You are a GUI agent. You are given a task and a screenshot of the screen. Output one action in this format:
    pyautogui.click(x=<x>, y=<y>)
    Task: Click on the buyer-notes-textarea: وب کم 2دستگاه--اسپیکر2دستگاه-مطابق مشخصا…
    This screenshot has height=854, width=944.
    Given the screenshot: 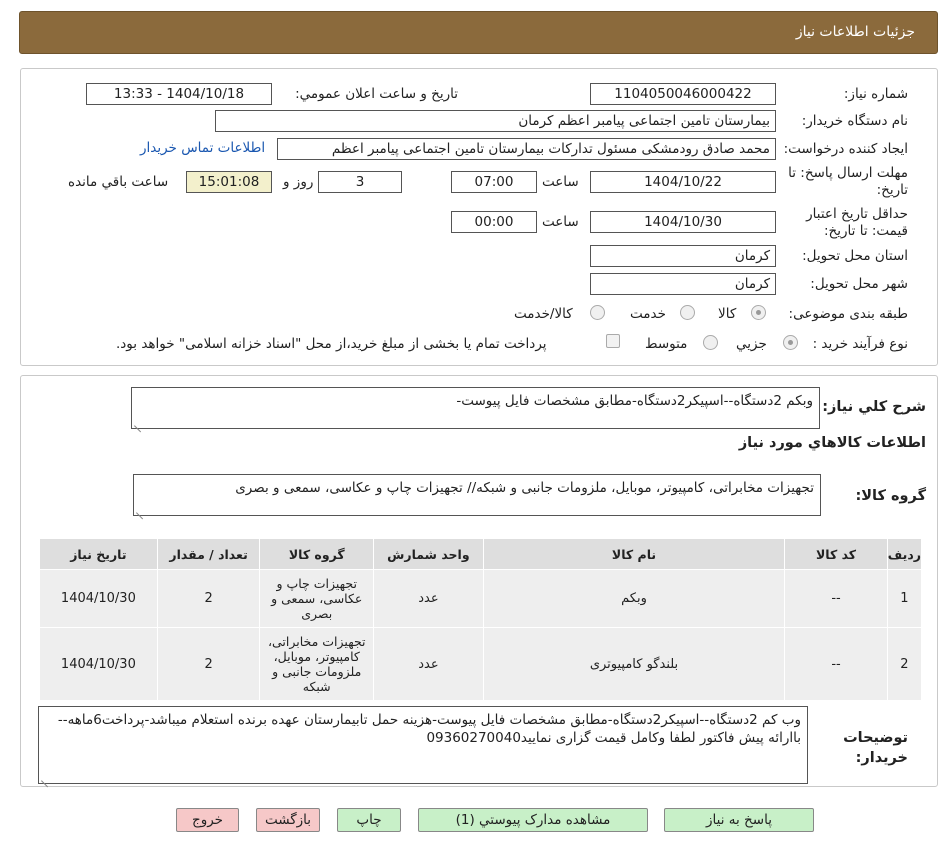 What is the action you would take?
    pyautogui.click(x=423, y=745)
    